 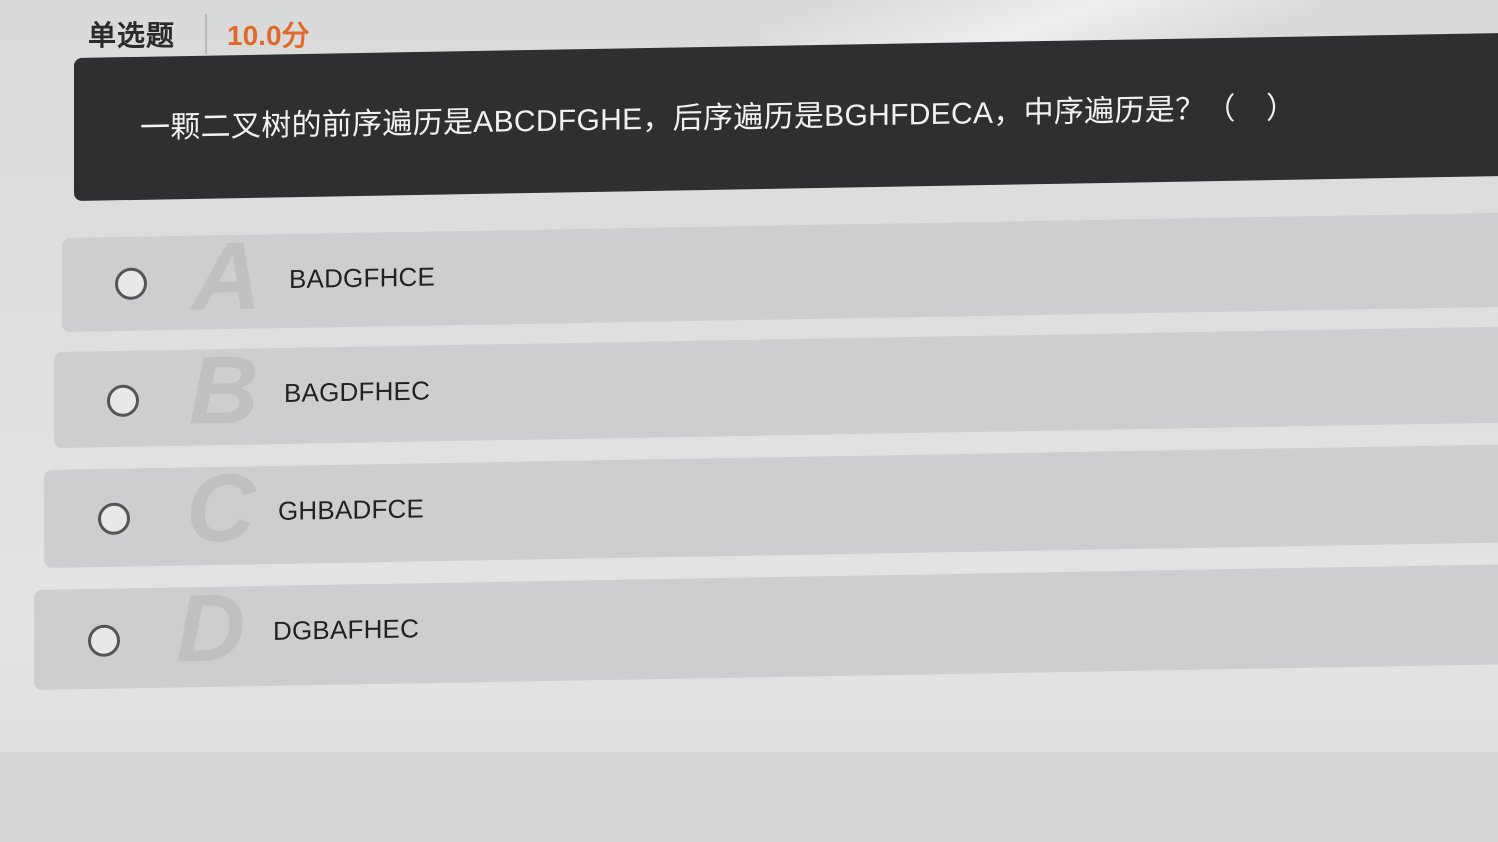 I want to click on option-text-b: BAGDFHEC, so click(x=357, y=391).